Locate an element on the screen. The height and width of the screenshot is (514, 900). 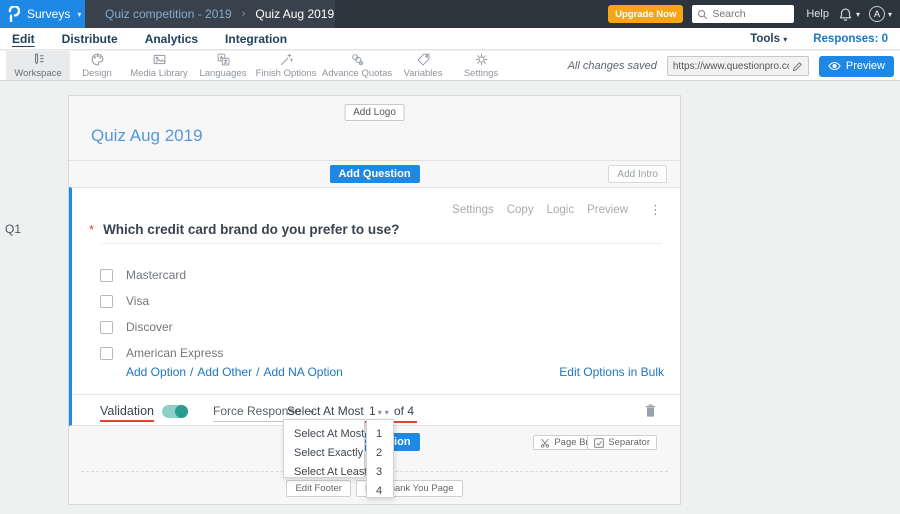
dropdown-option-select-at-most: Select At Most is located at coordinates (324, 433).